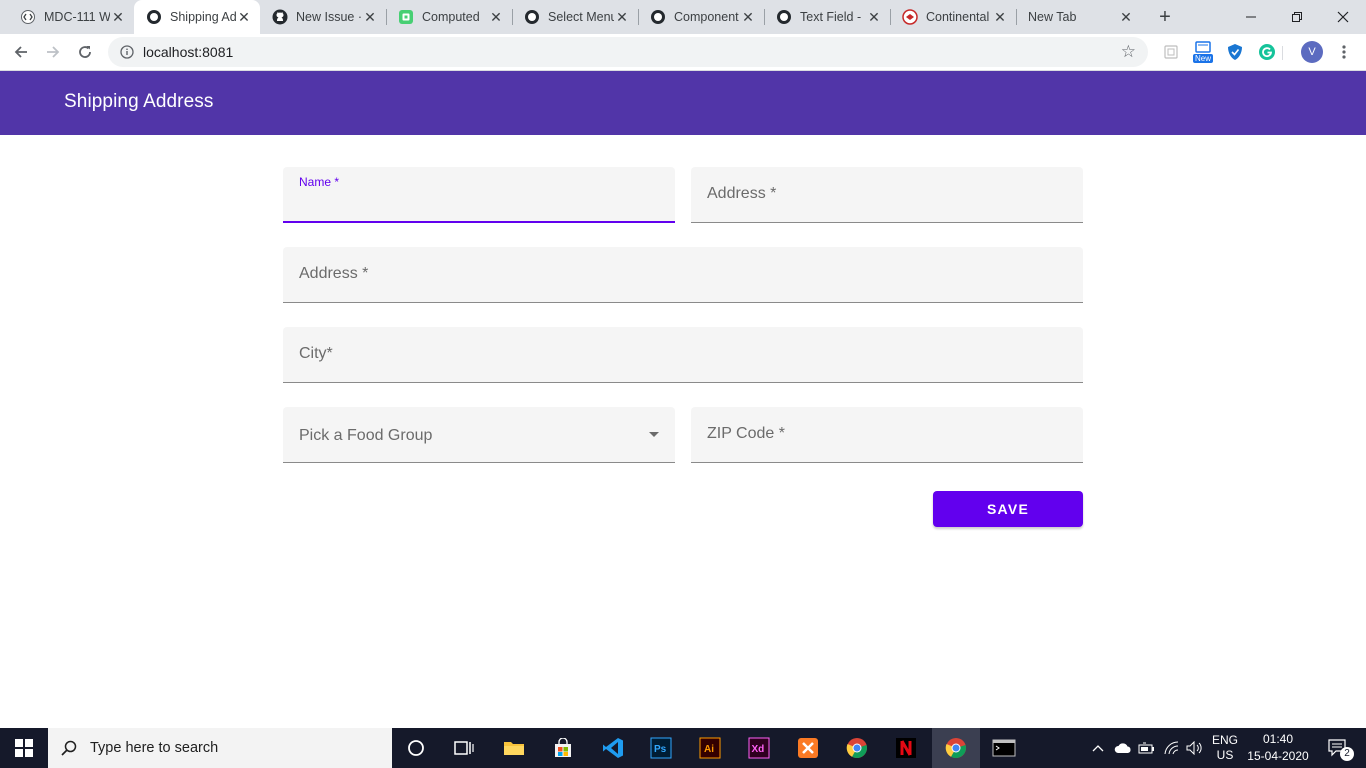 The height and width of the screenshot is (768, 1366). Describe the element at coordinates (1297, 17) in the screenshot. I see `restore-window-icon` at that location.